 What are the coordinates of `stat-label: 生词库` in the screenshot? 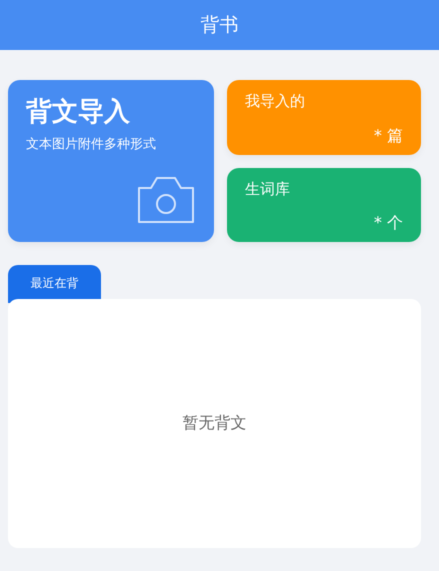 It's located at (267, 189).